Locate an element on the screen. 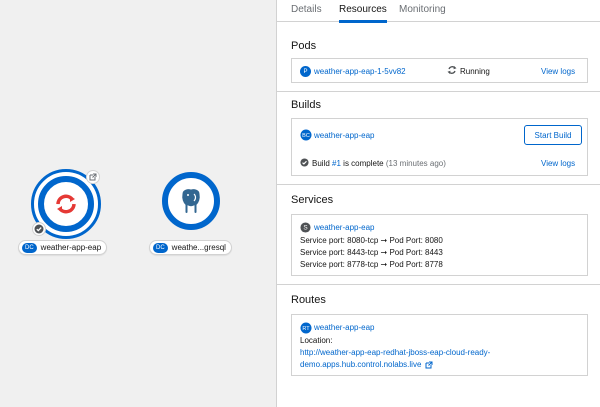 The height and width of the screenshot is (407, 600). service-port-row: Service port: 8443-tcp ➞ Pod Port: 8443 is located at coordinates (371, 252).